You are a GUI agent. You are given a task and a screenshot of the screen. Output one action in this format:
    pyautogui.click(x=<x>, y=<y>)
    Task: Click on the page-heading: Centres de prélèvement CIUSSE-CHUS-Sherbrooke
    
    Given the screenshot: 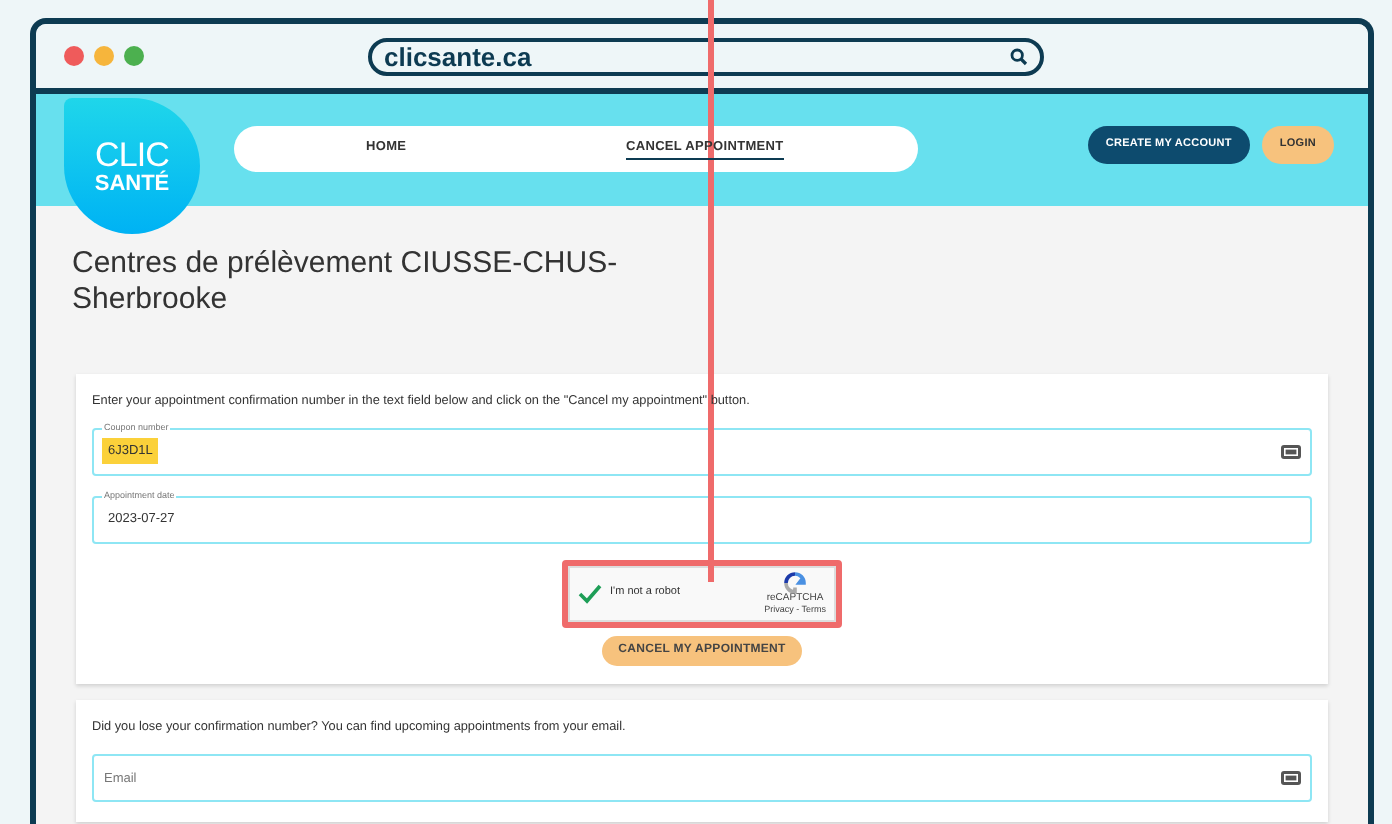 What is the action you would take?
    pyautogui.click(x=346, y=282)
    